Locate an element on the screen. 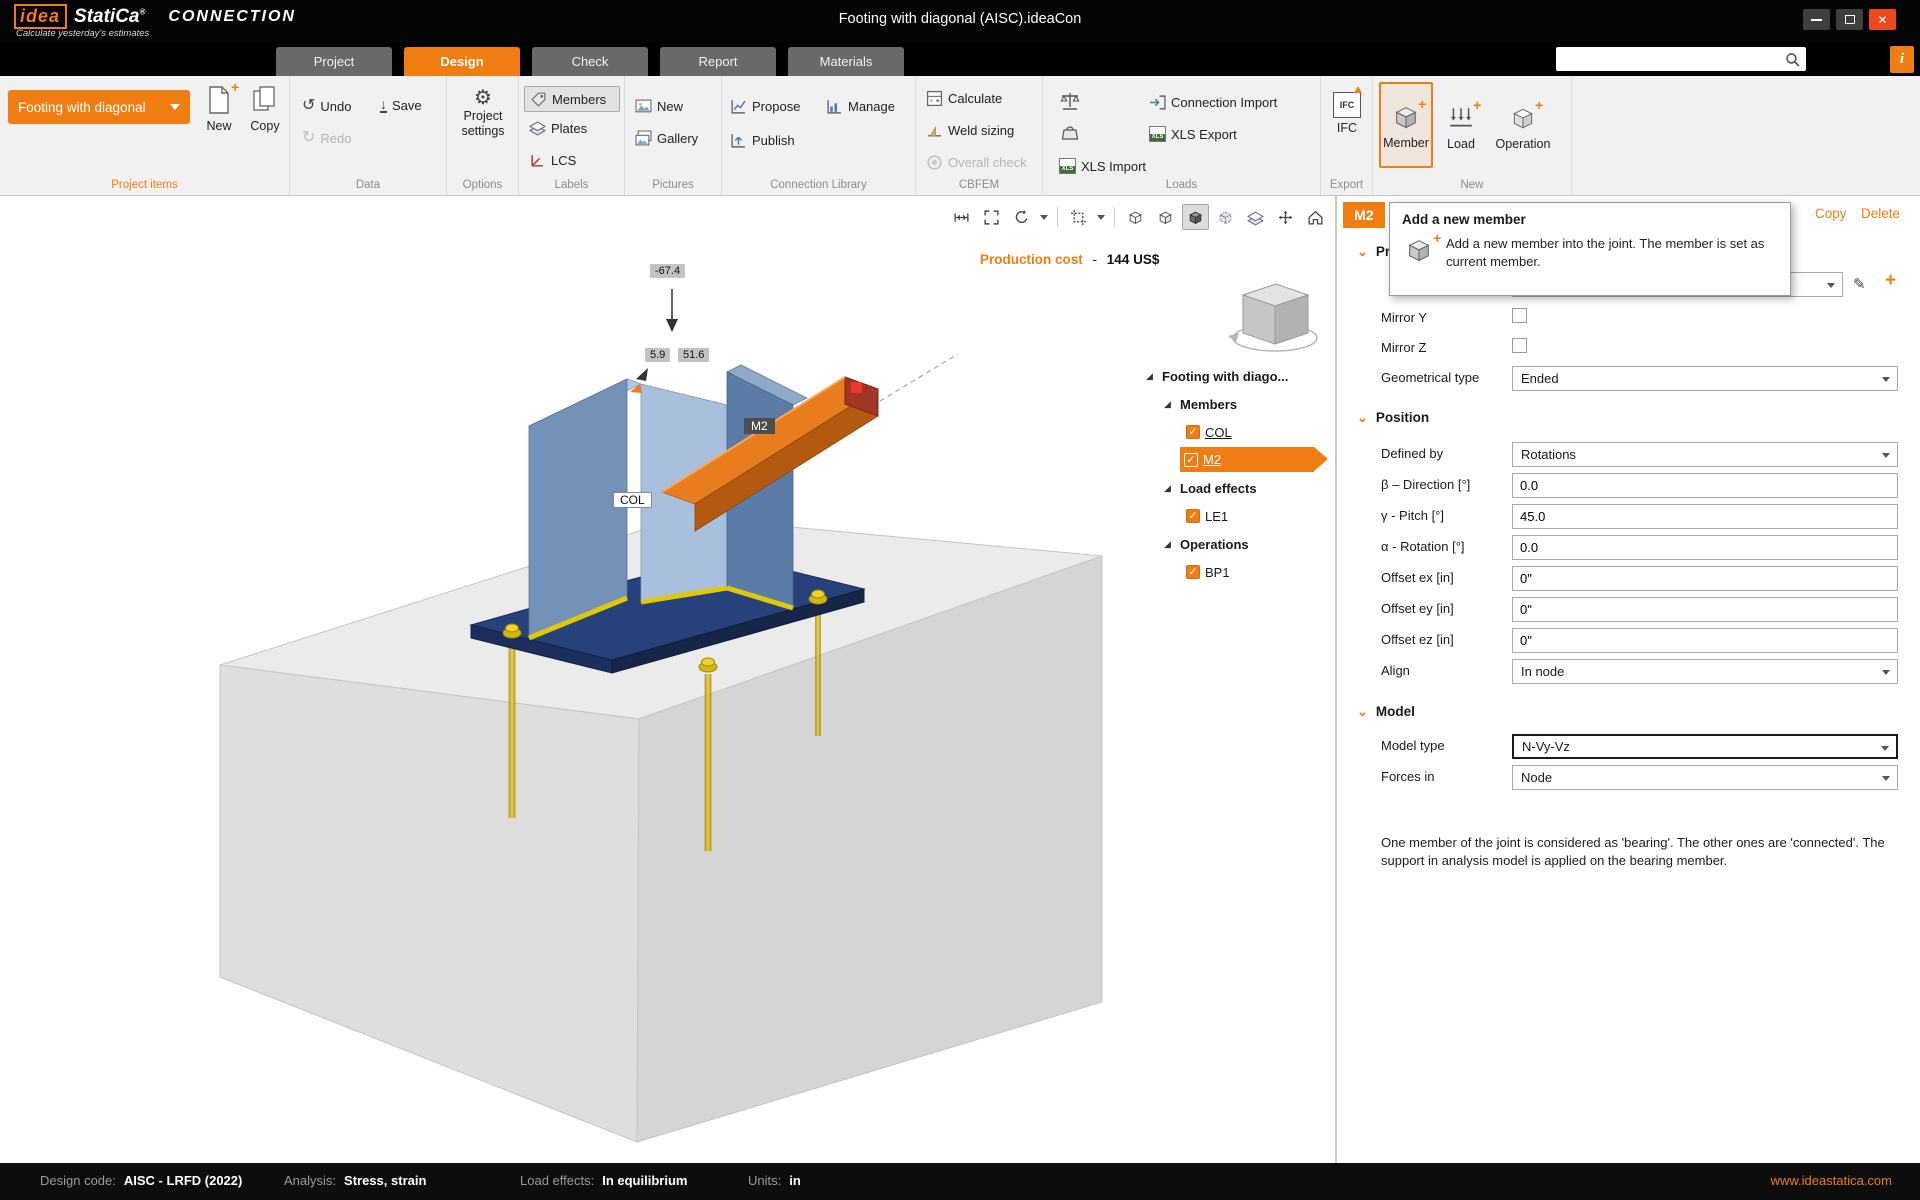 The height and width of the screenshot is (1200, 1920). search-box is located at coordinates (1681, 59).